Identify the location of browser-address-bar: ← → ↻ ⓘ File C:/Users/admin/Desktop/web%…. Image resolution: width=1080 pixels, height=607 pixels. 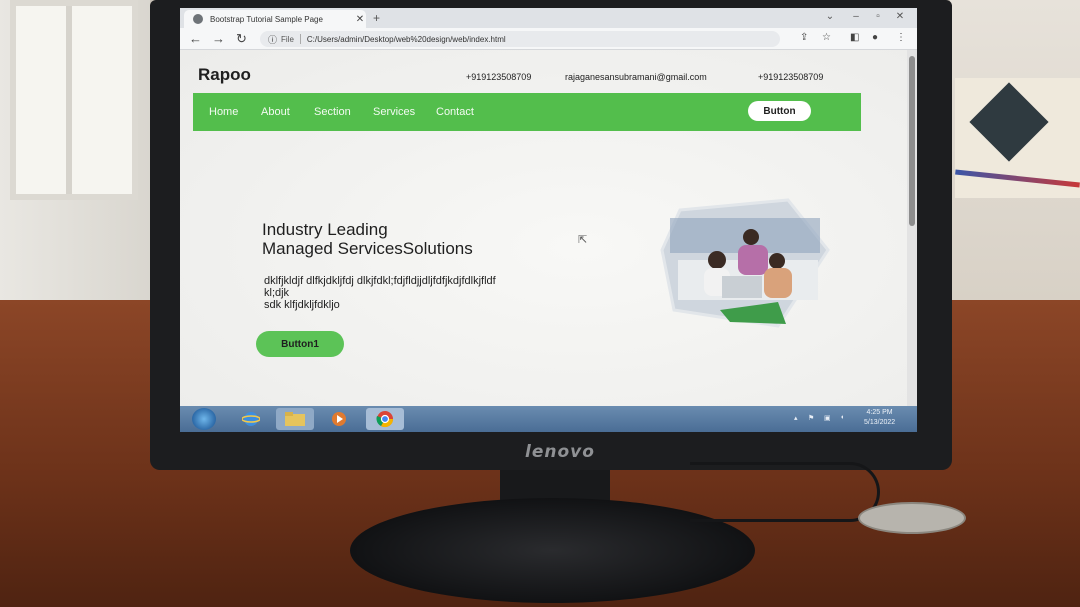
(548, 39).